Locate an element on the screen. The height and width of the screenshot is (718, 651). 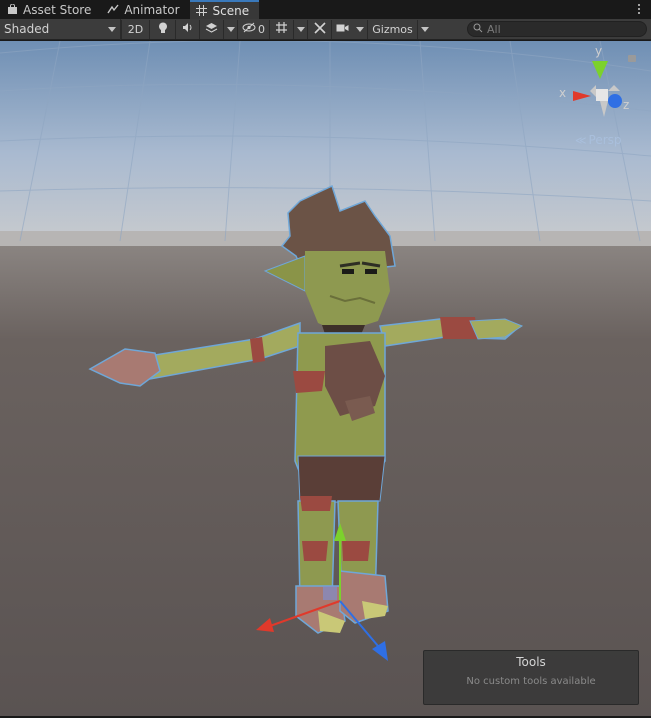
tab-animator: Animator is located at coordinates (145, 9).